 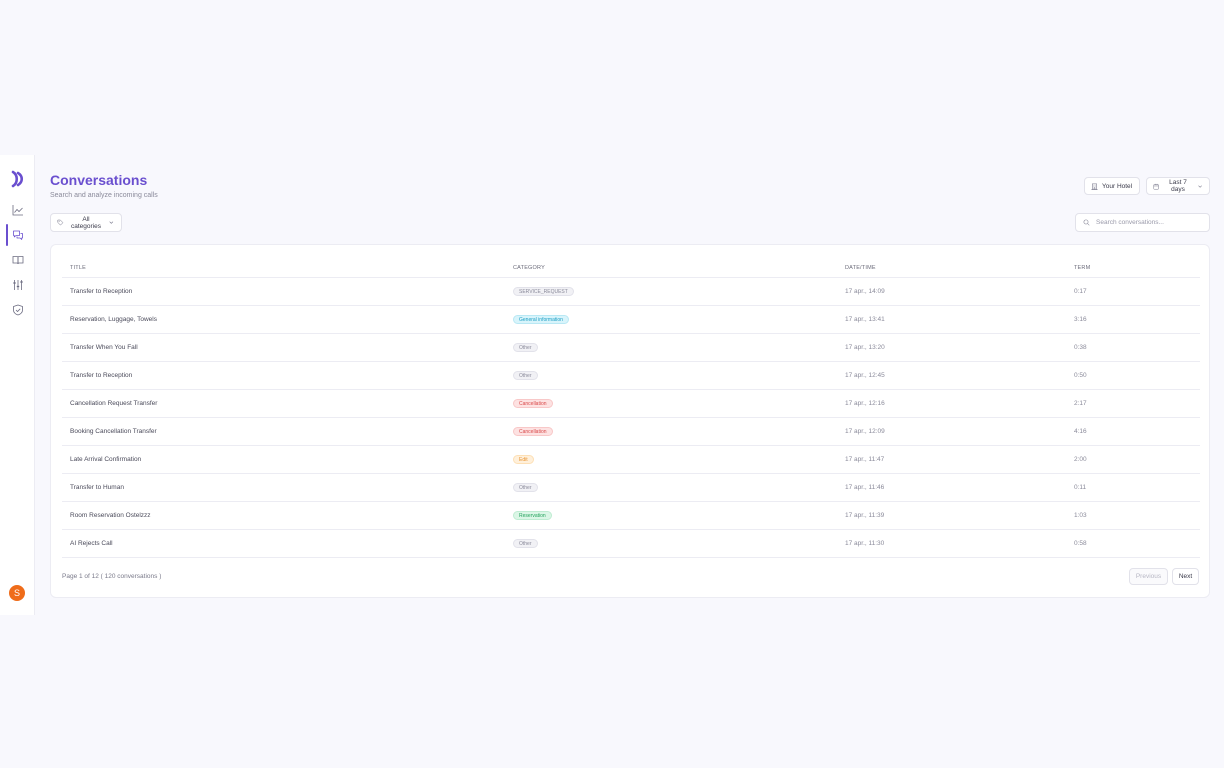 What do you see at coordinates (1080, 319) in the screenshot?
I see `row-term: 3:16` at bounding box center [1080, 319].